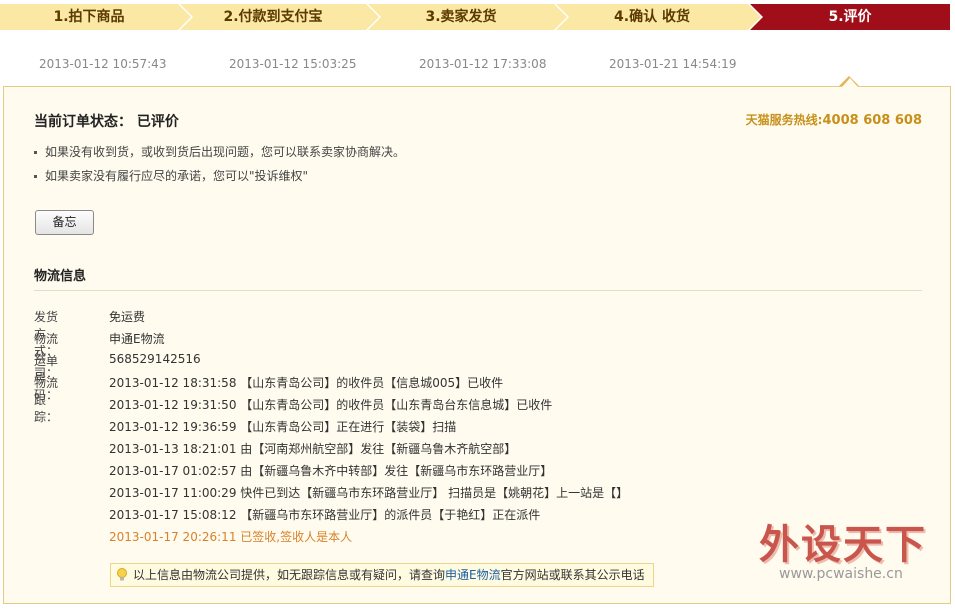 The image size is (955, 609). What do you see at coordinates (293, 64) in the screenshot?
I see `step-time: 2013-01-12 15:03:25` at bounding box center [293, 64].